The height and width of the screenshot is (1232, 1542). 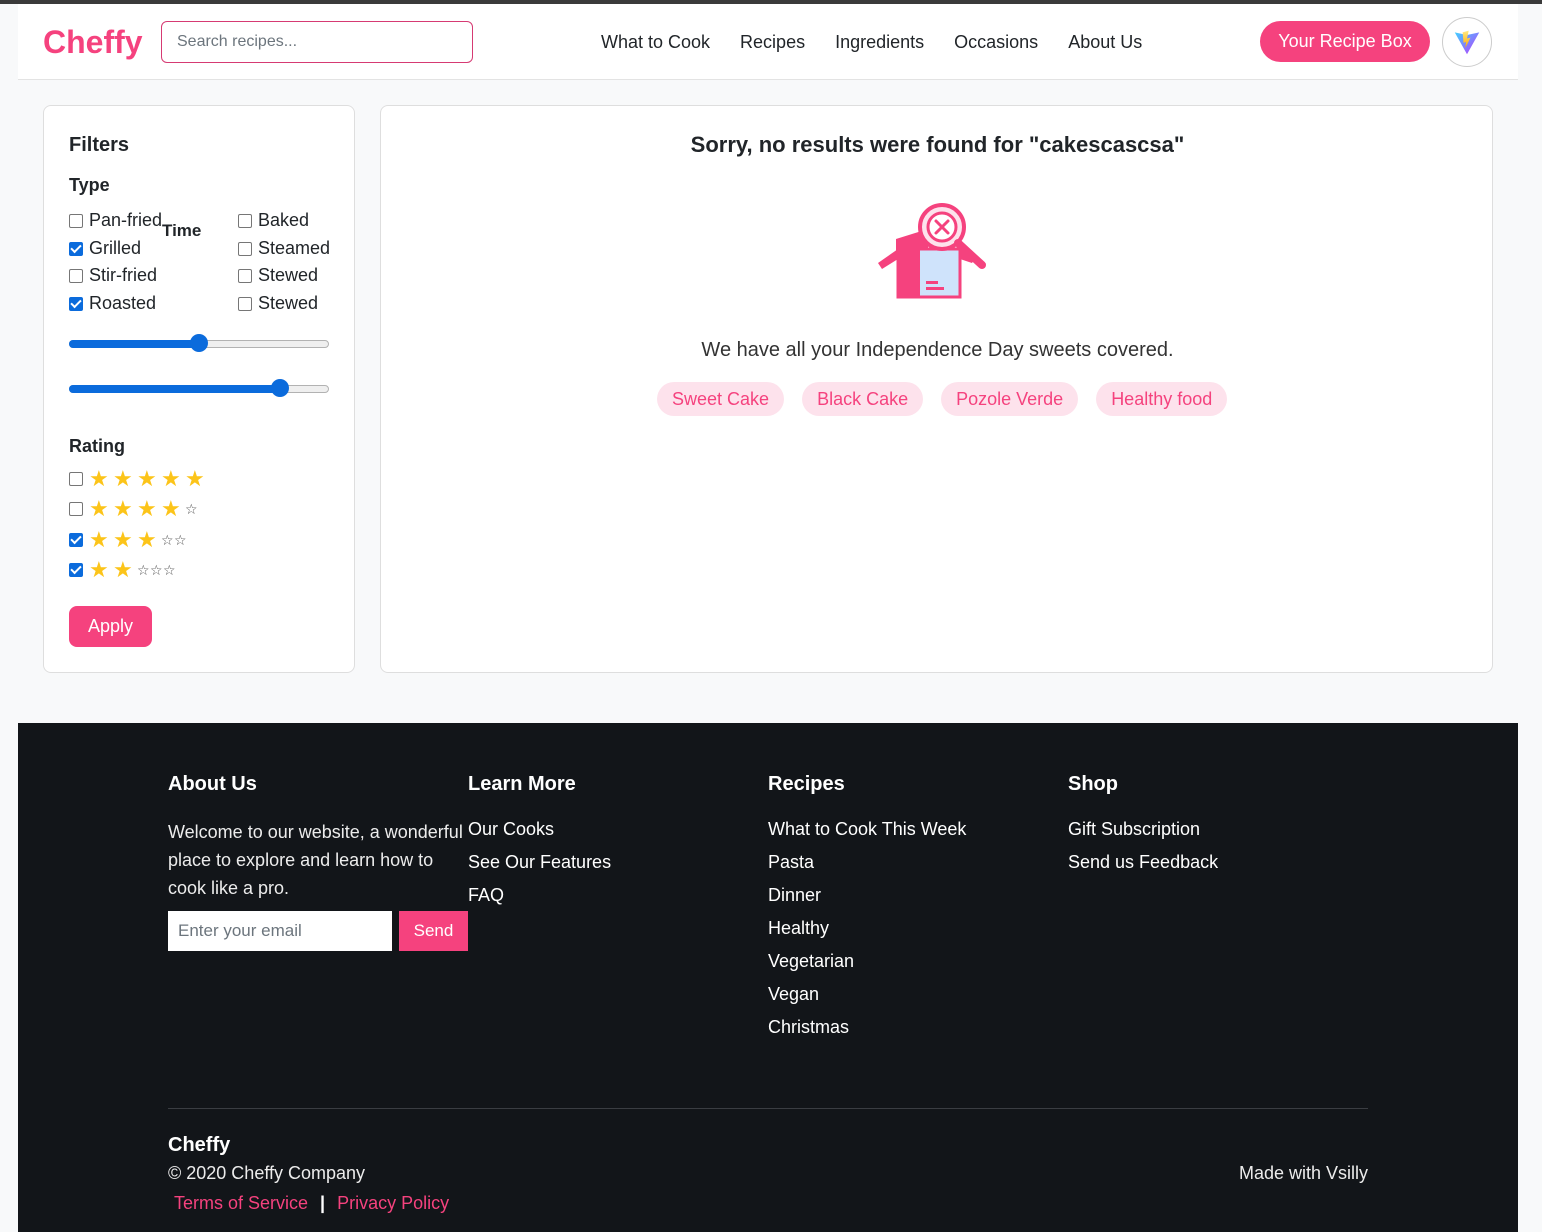 I want to click on nav-recipes: Recipes, so click(x=772, y=42).